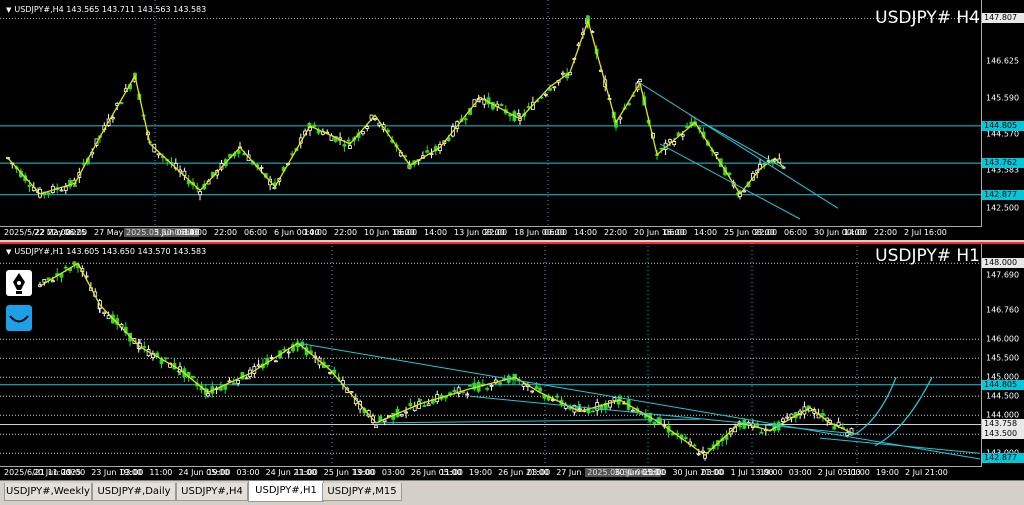 The width and height of the screenshot is (1024, 505). Describe the element at coordinates (19, 283) in the screenshot. I see `pen-tool-icon` at that location.